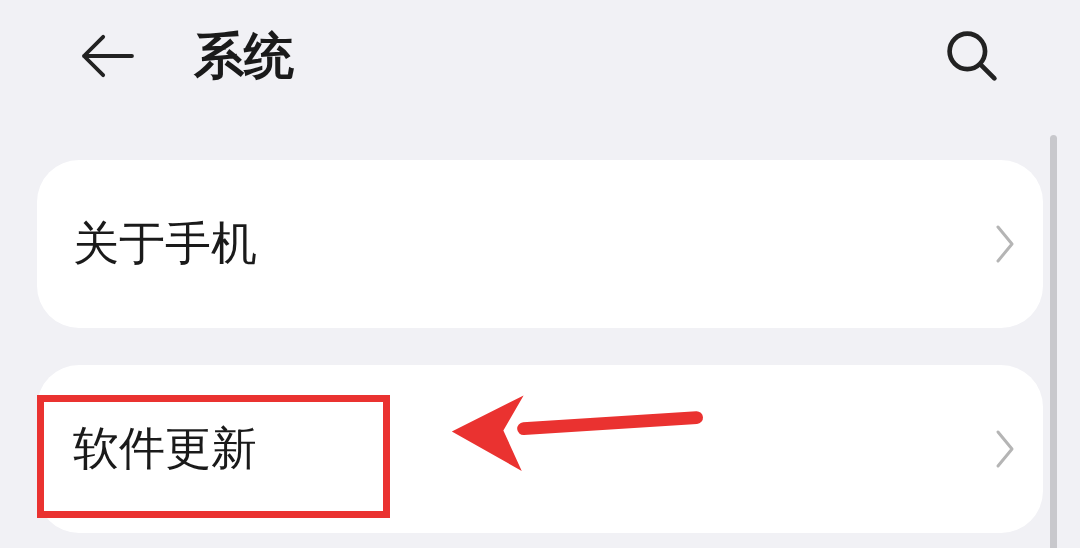 The width and height of the screenshot is (1080, 548). I want to click on item-label: 关于手机, so click(165, 243).